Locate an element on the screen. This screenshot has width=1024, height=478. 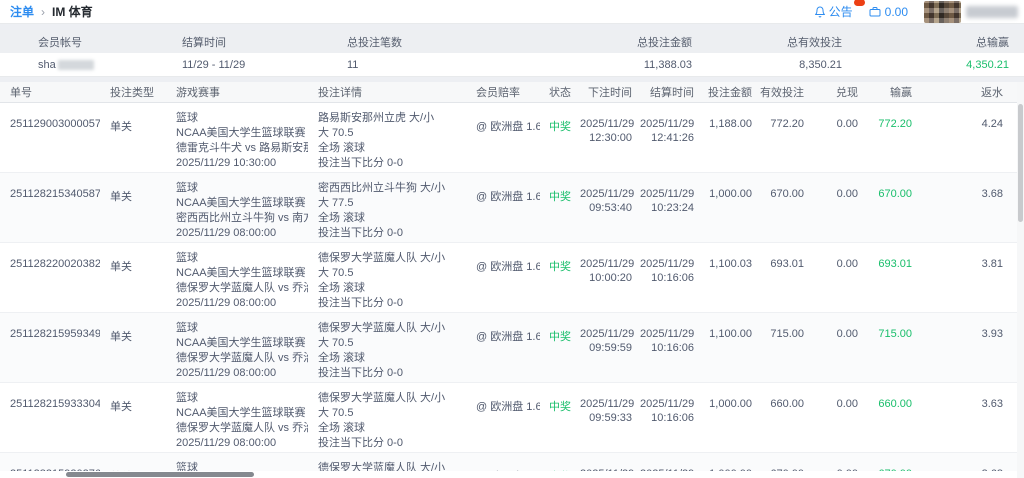
notification-badge is located at coordinates (859, 3).